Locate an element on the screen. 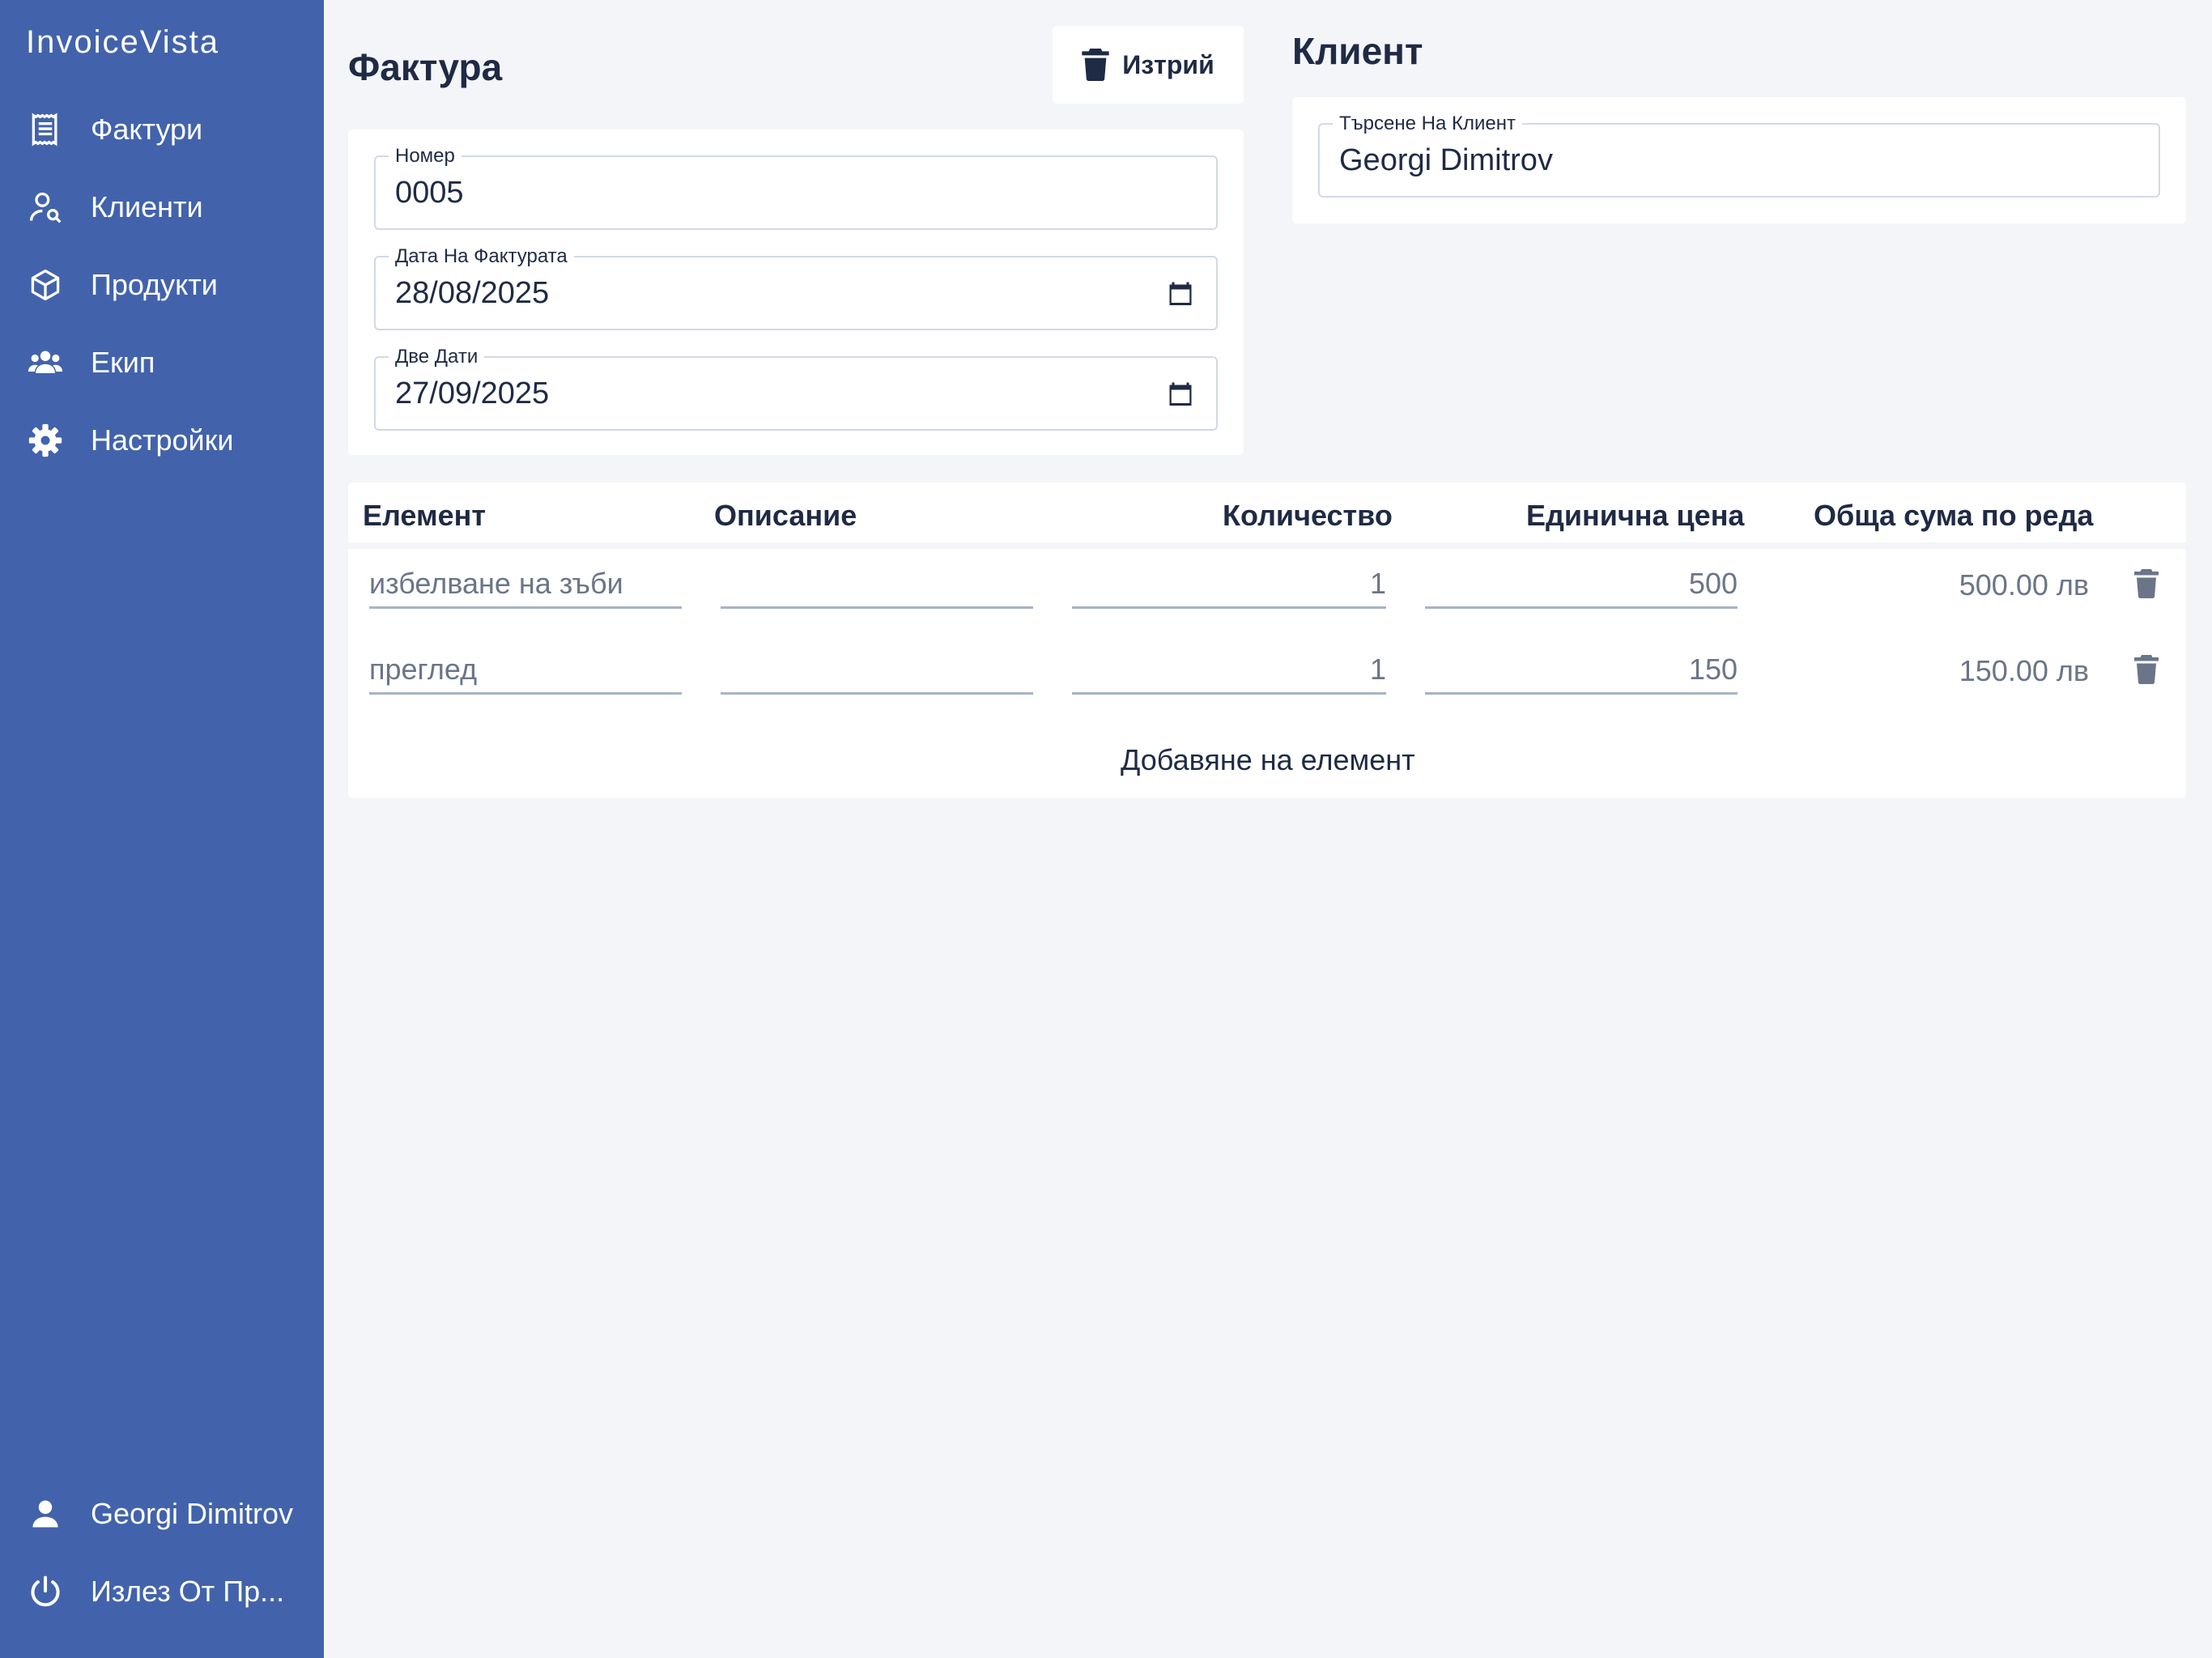 This screenshot has height=1658, width=2212. due-date-field: Две Дати is located at coordinates (796, 388).